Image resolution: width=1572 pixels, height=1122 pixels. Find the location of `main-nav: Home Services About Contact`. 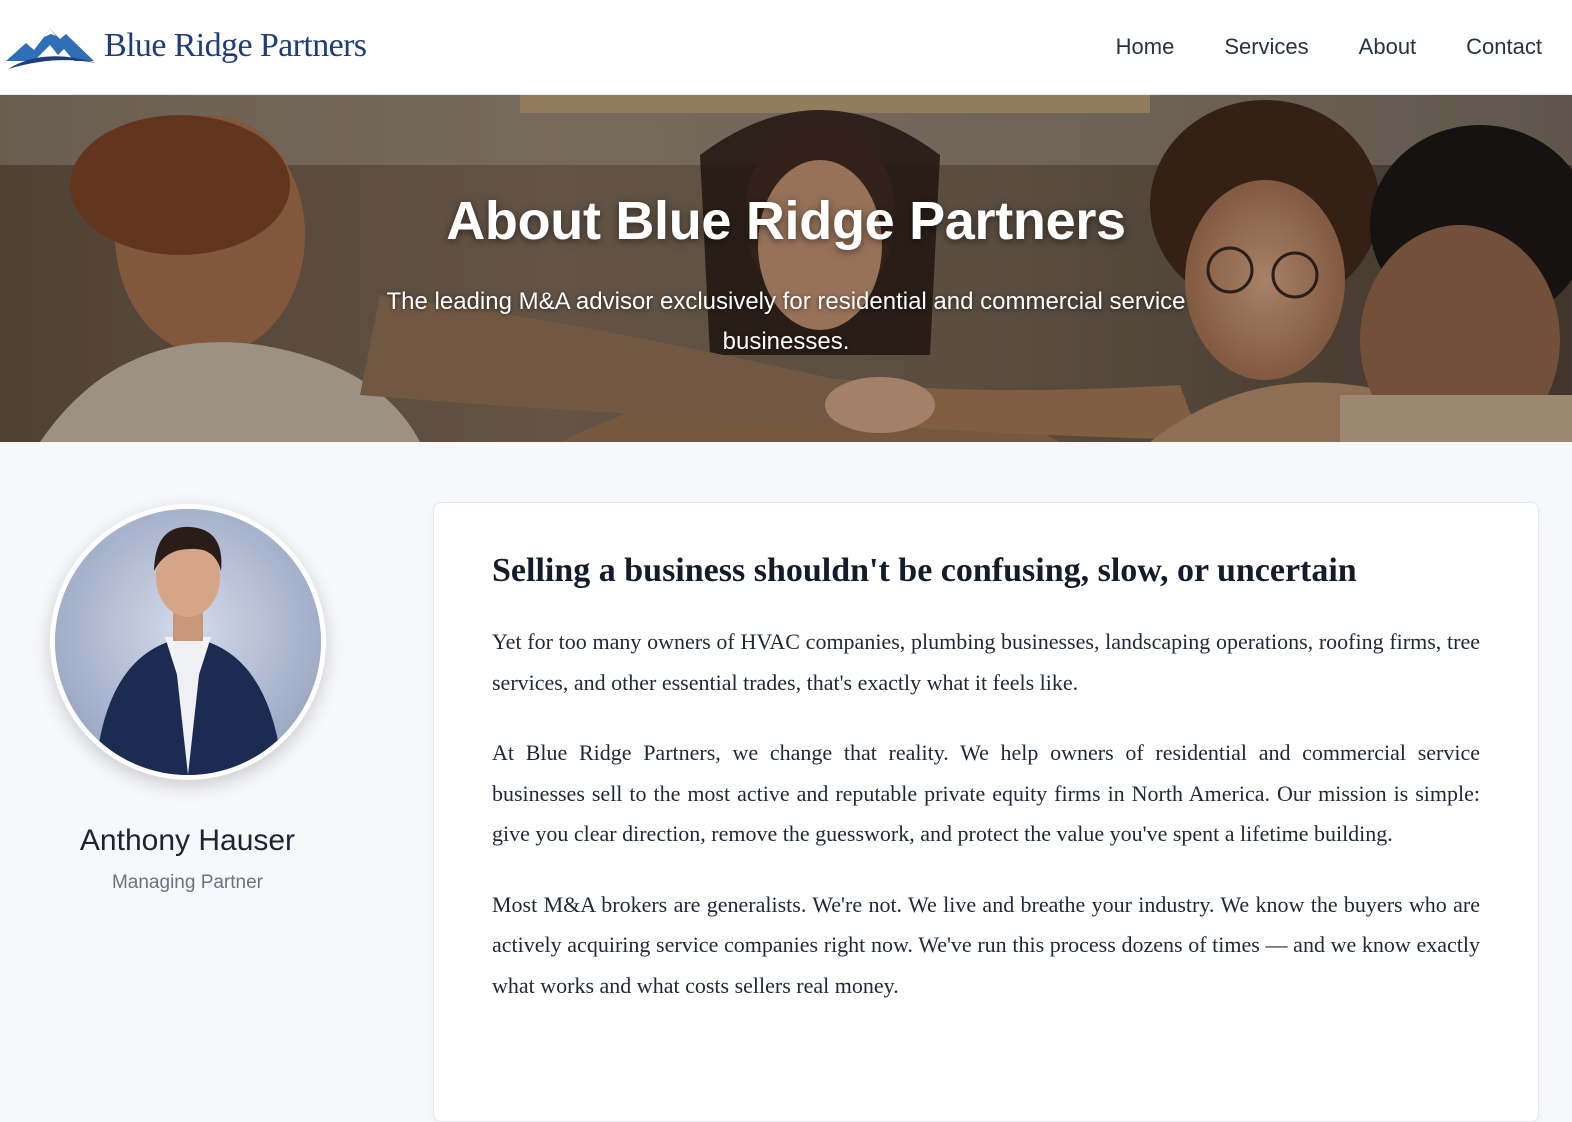

main-nav: Home Services About Contact is located at coordinates (1329, 47).